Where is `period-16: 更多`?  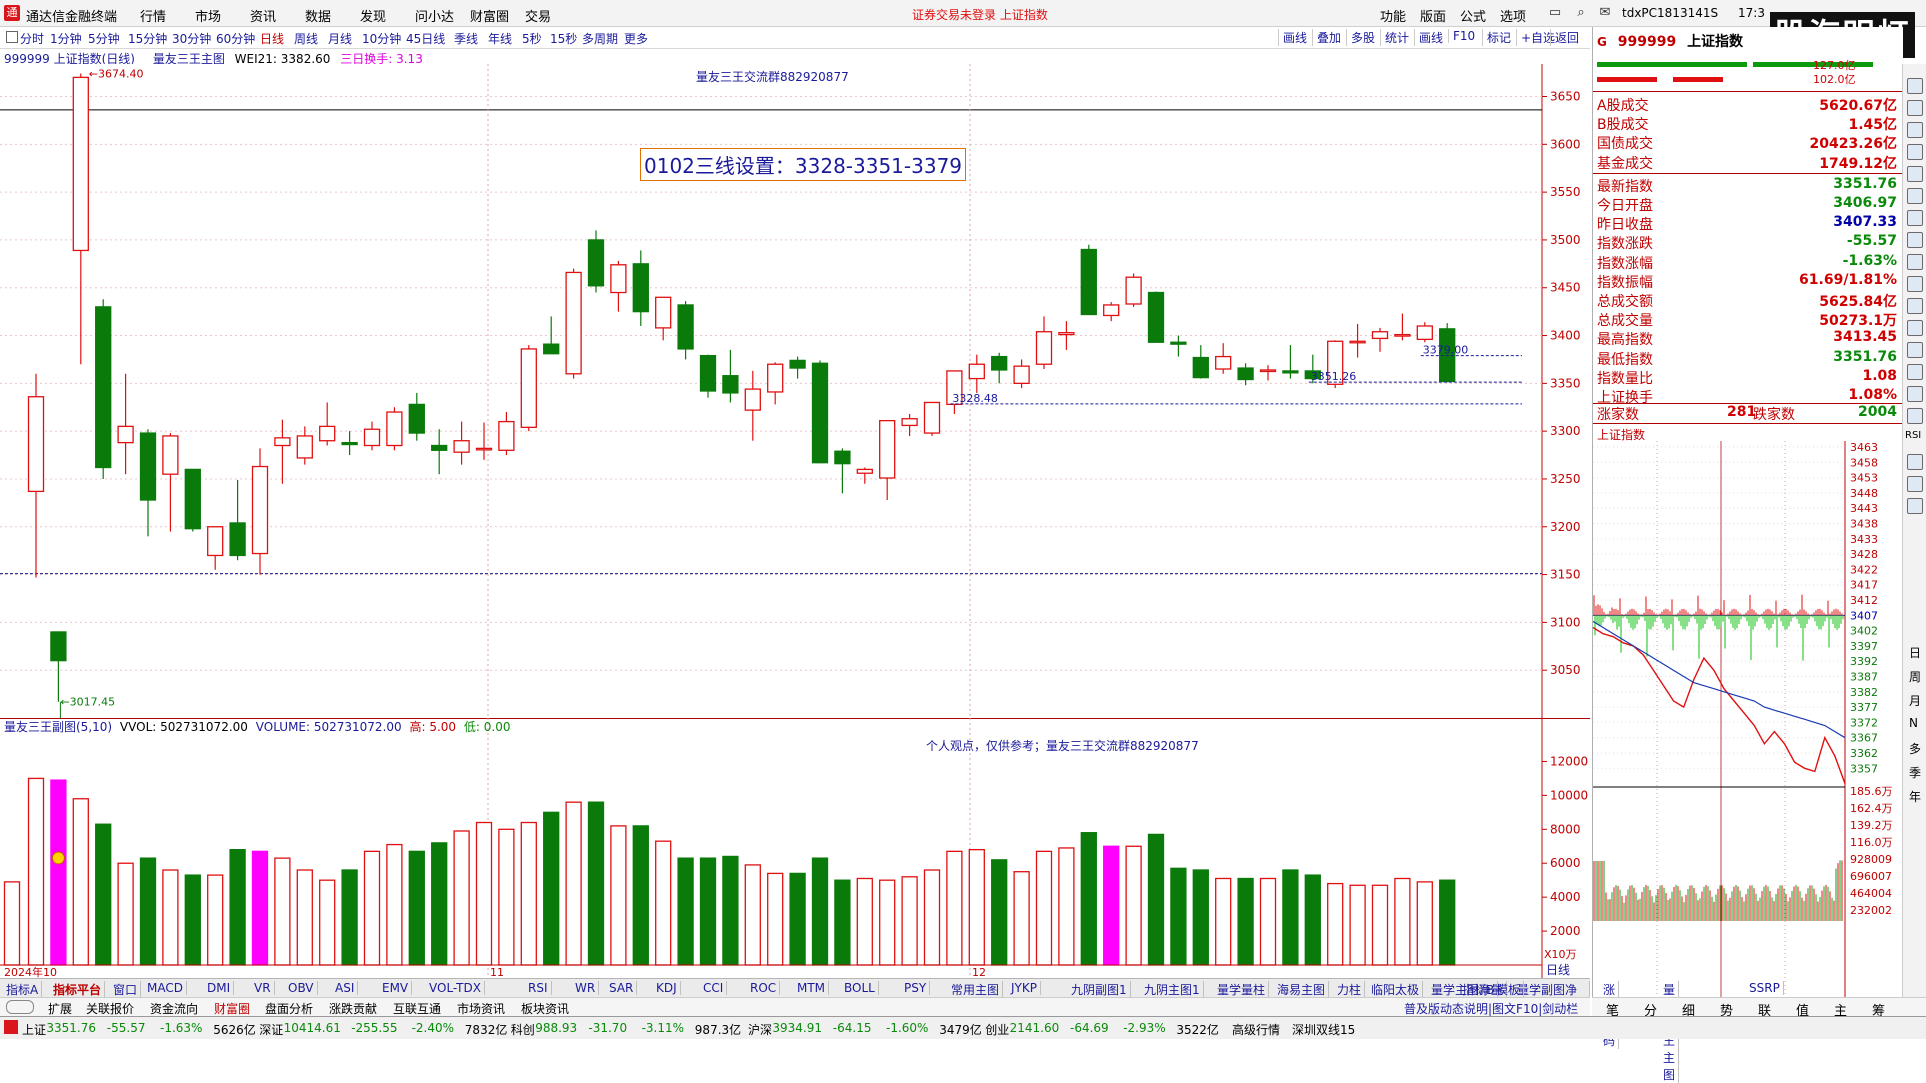 period-16: 更多 is located at coordinates (636, 38).